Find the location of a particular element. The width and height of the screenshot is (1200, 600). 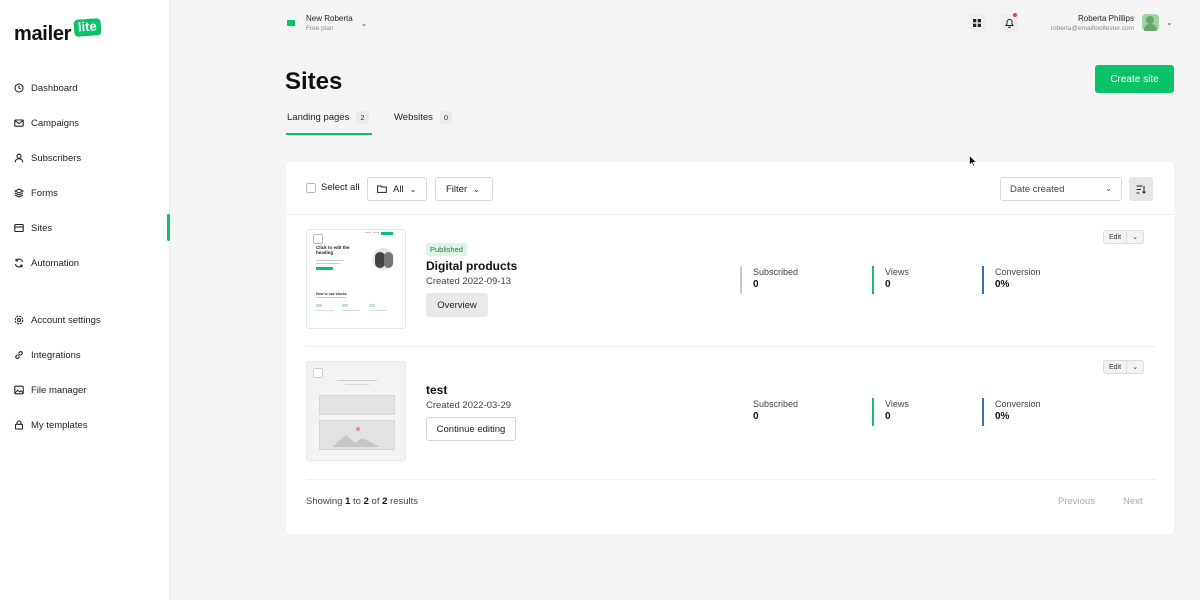

notifications-button is located at coordinates (1009, 22).